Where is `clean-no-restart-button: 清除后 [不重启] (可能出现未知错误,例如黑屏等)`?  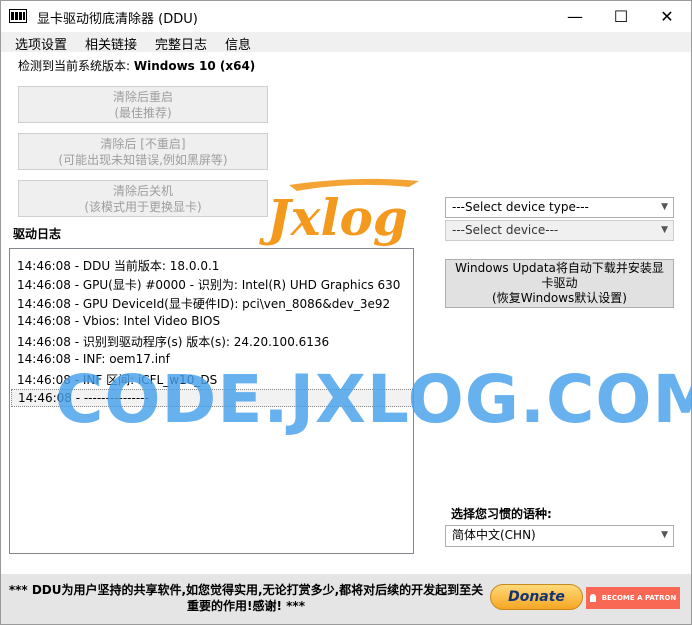 clean-no-restart-button: 清除后 [不重启] (可能出现未知错误,例如黑屏等) is located at coordinates (143, 151).